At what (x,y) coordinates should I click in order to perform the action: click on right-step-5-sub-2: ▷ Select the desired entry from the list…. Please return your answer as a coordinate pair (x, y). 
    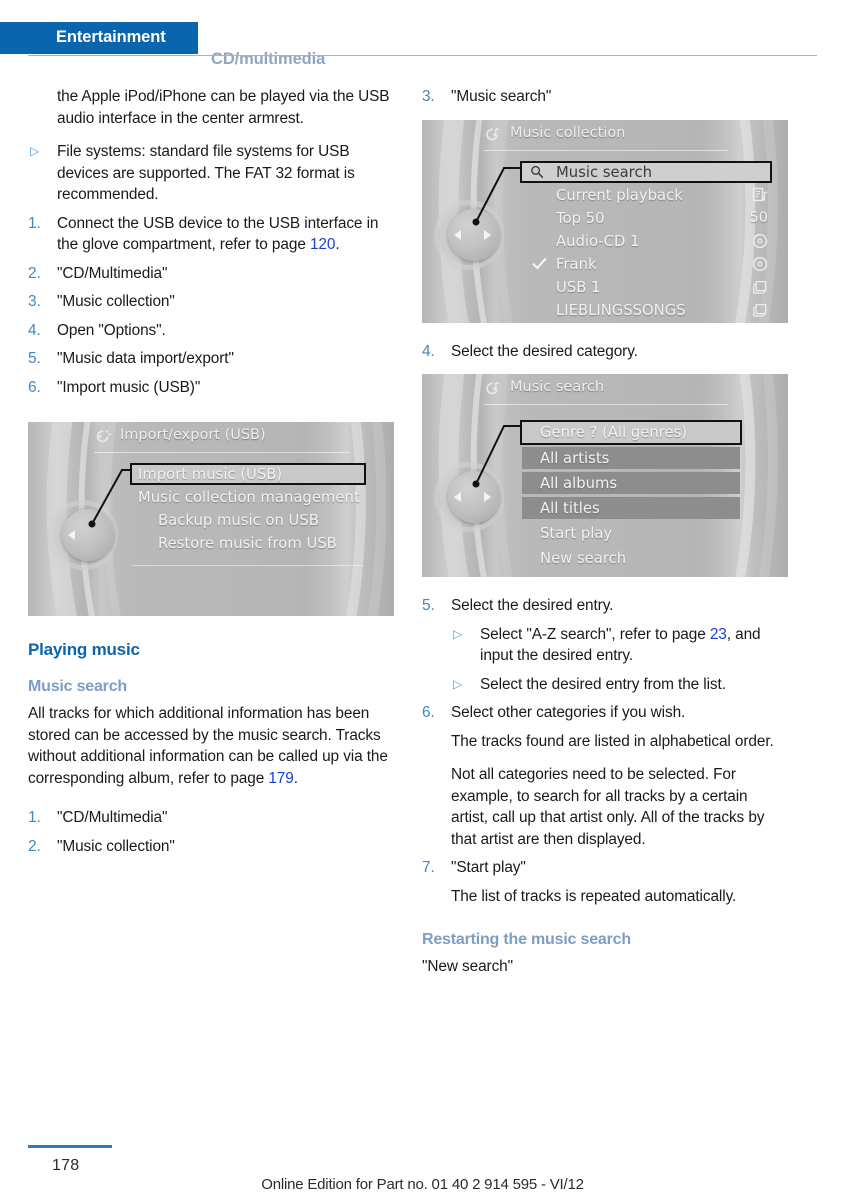
    Looking at the image, I should click on (605, 685).